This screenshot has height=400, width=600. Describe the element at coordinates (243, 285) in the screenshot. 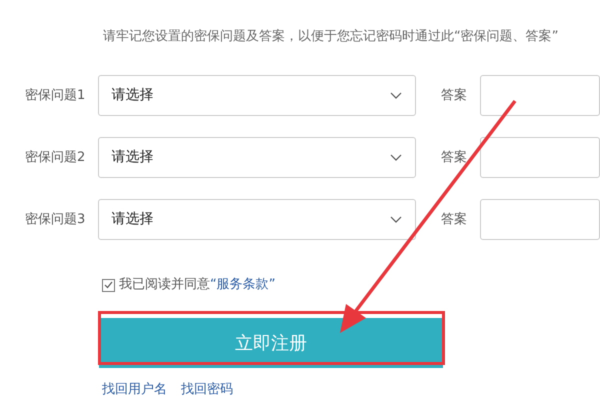

I see `terms-link: “服务条款”` at that location.